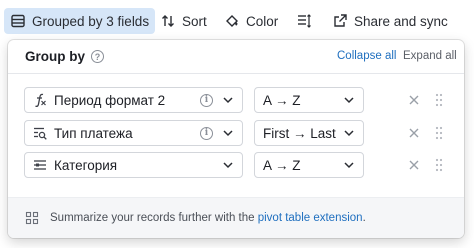 The height and width of the screenshot is (248, 474). What do you see at coordinates (55, 56) in the screenshot?
I see `panel-title-text: Group by` at bounding box center [55, 56].